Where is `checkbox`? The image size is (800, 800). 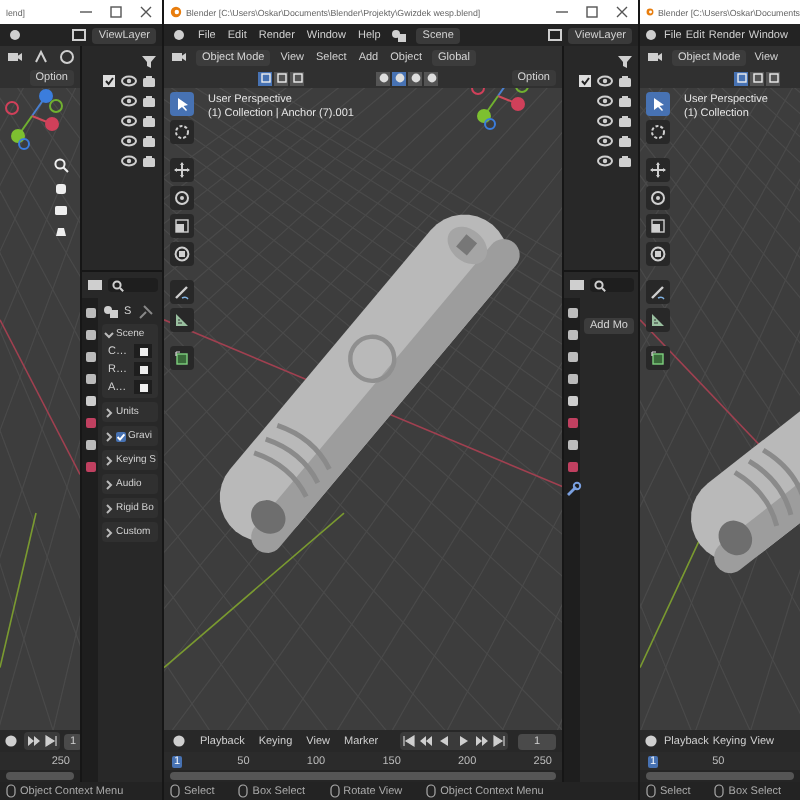 checkbox is located at coordinates (121, 436).